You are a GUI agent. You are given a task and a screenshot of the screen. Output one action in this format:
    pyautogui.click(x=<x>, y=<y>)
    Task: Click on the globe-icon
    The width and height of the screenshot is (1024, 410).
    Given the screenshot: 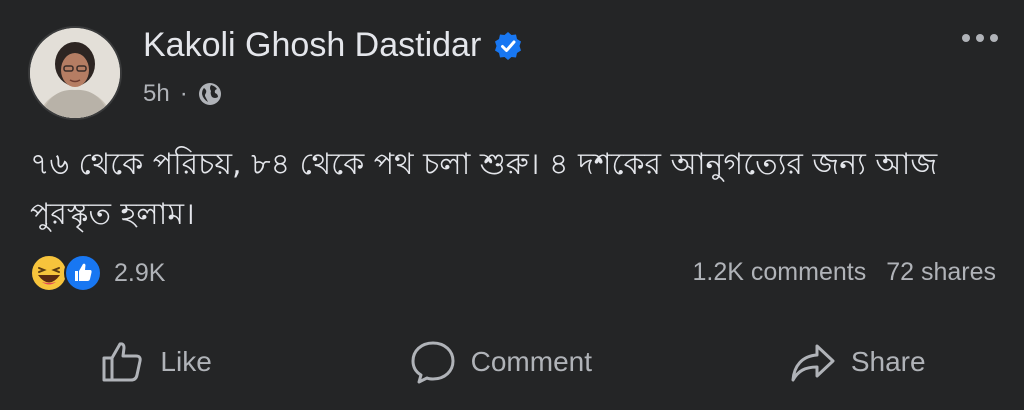 What is the action you would take?
    pyautogui.click(x=210, y=94)
    